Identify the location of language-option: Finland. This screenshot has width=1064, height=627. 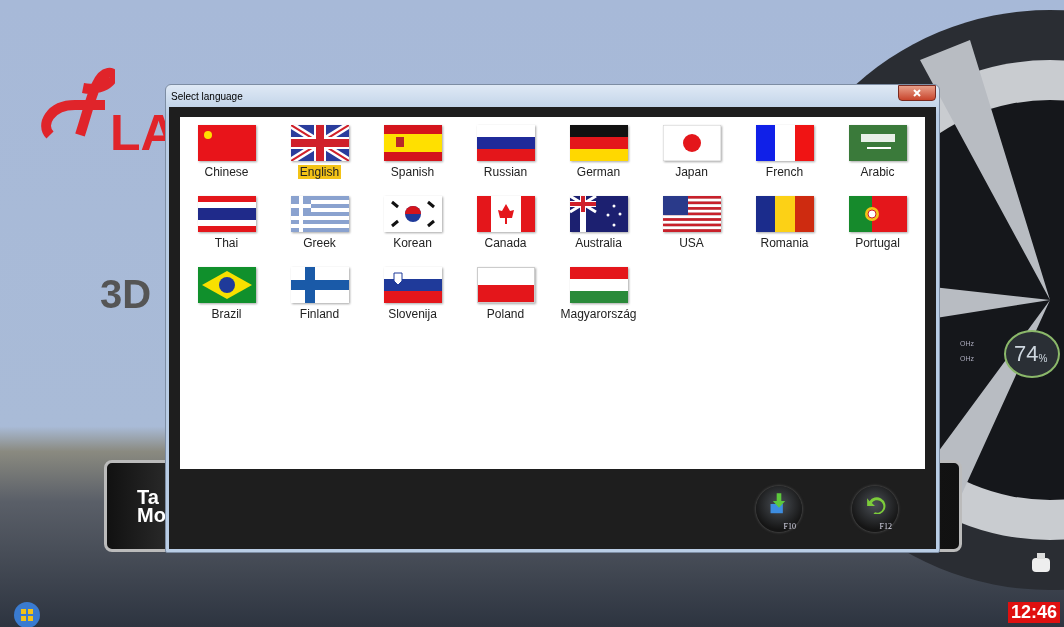
(319, 314).